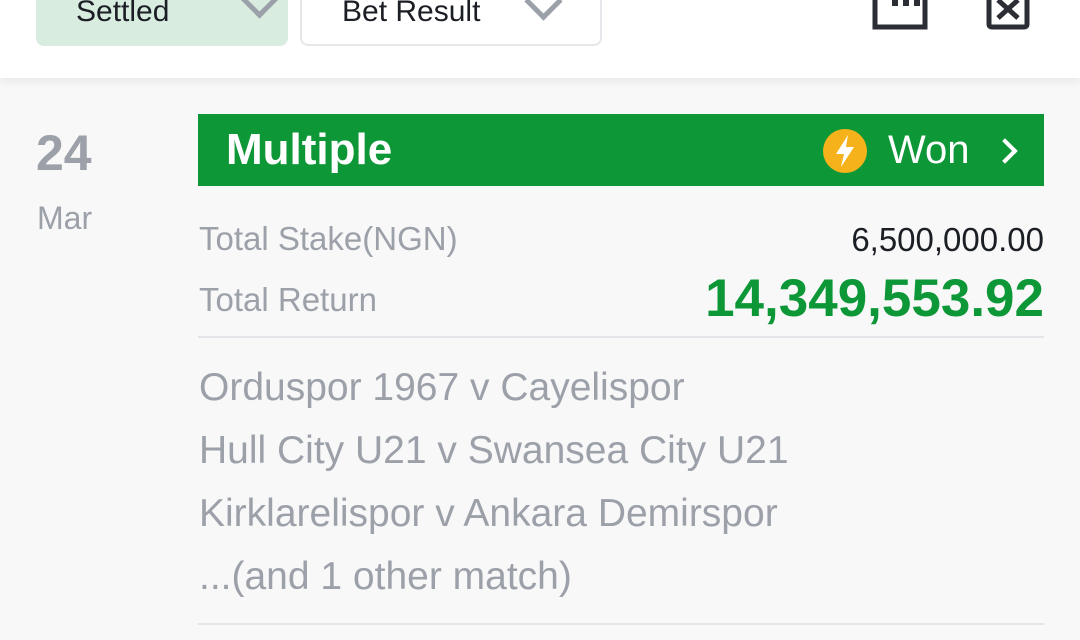  Describe the element at coordinates (621, 150) in the screenshot. I see `bet-card-header: Multiple Won` at that location.